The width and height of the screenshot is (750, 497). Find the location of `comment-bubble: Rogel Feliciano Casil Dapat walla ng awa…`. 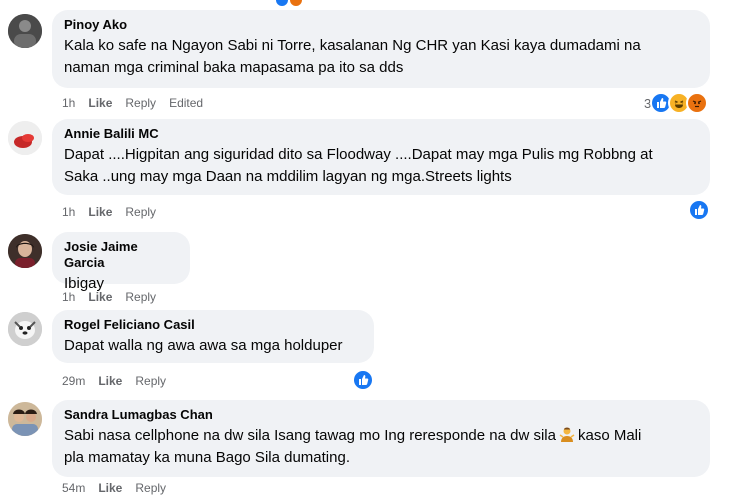

comment-bubble: Rogel Feliciano Casil Dapat walla ng awa… is located at coordinates (213, 336).